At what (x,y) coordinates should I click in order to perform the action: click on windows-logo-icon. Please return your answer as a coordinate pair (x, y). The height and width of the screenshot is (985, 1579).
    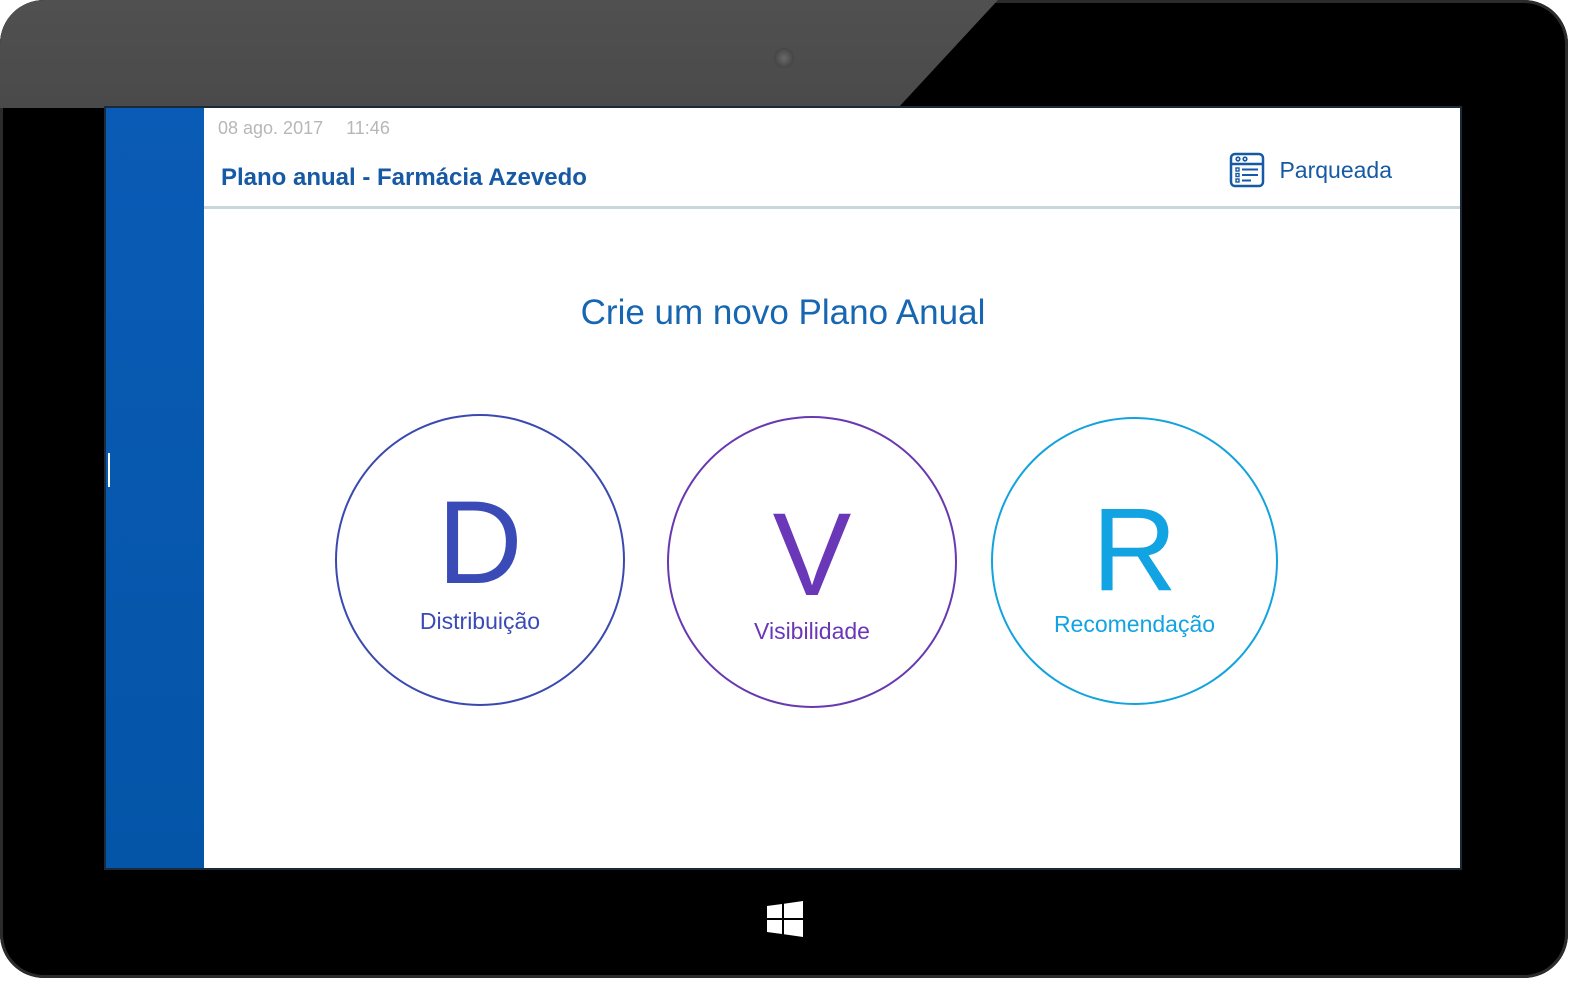
    Looking at the image, I should click on (785, 919).